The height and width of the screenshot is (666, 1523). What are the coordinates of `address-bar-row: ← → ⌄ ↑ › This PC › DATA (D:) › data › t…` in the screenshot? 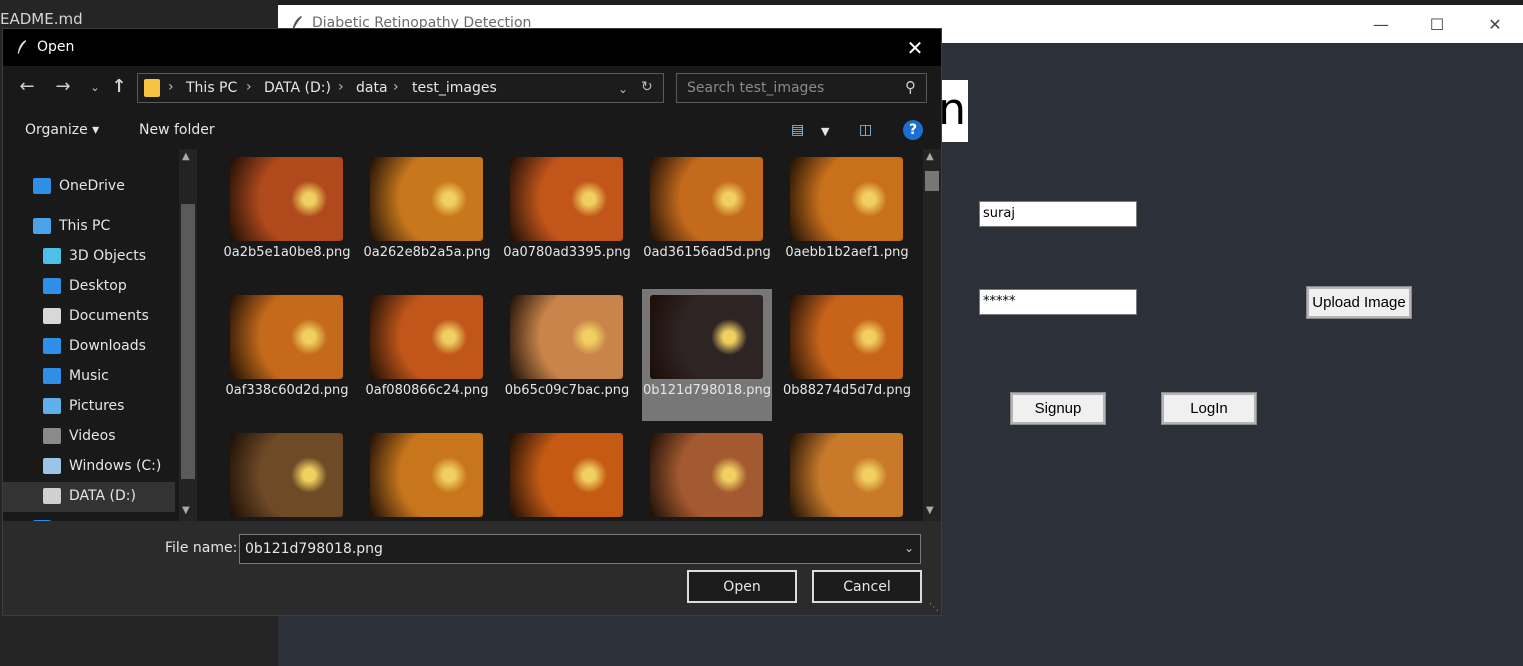 It's located at (472, 89).